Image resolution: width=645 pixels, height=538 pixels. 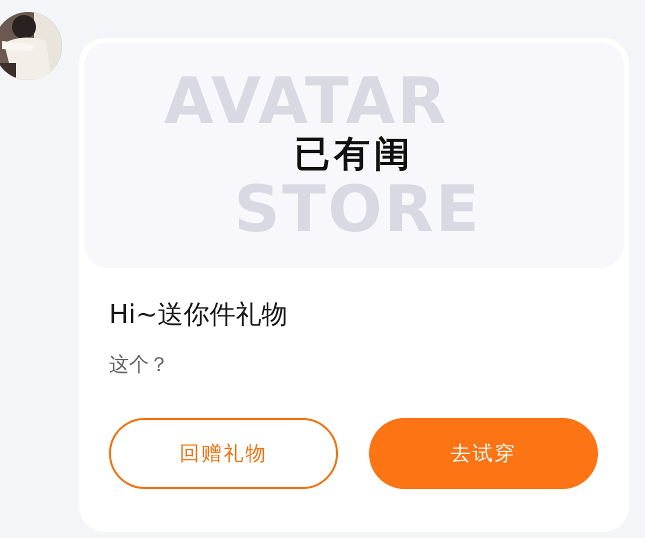 What do you see at coordinates (483, 453) in the screenshot?
I see `try-on-button: 去试穿` at bounding box center [483, 453].